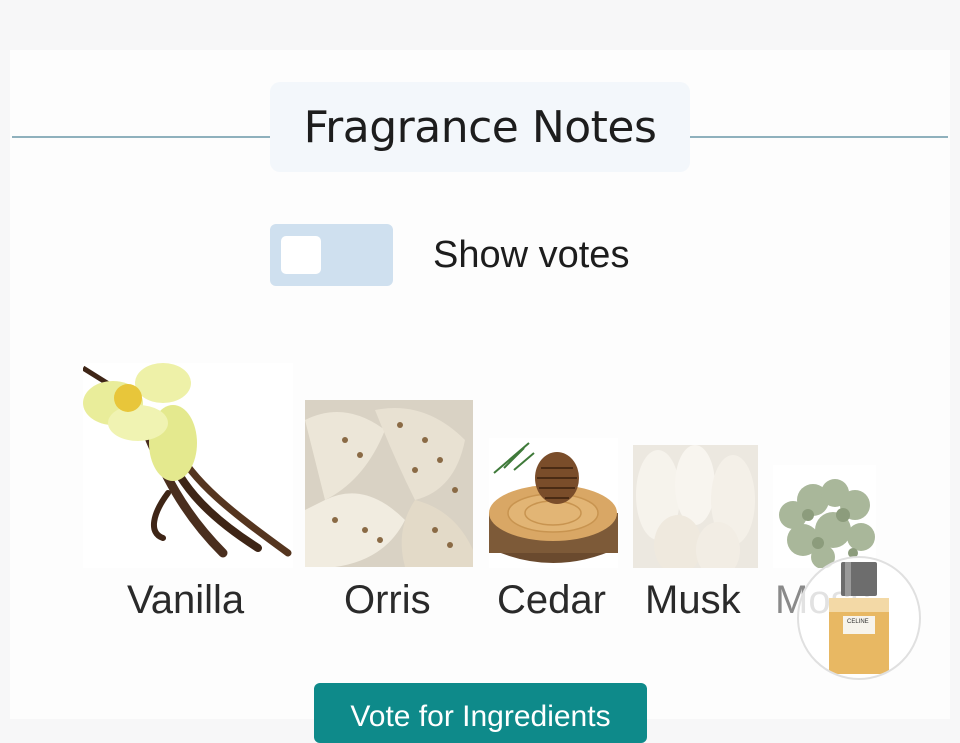 The height and width of the screenshot is (743, 960). I want to click on orris-image, so click(389, 483).